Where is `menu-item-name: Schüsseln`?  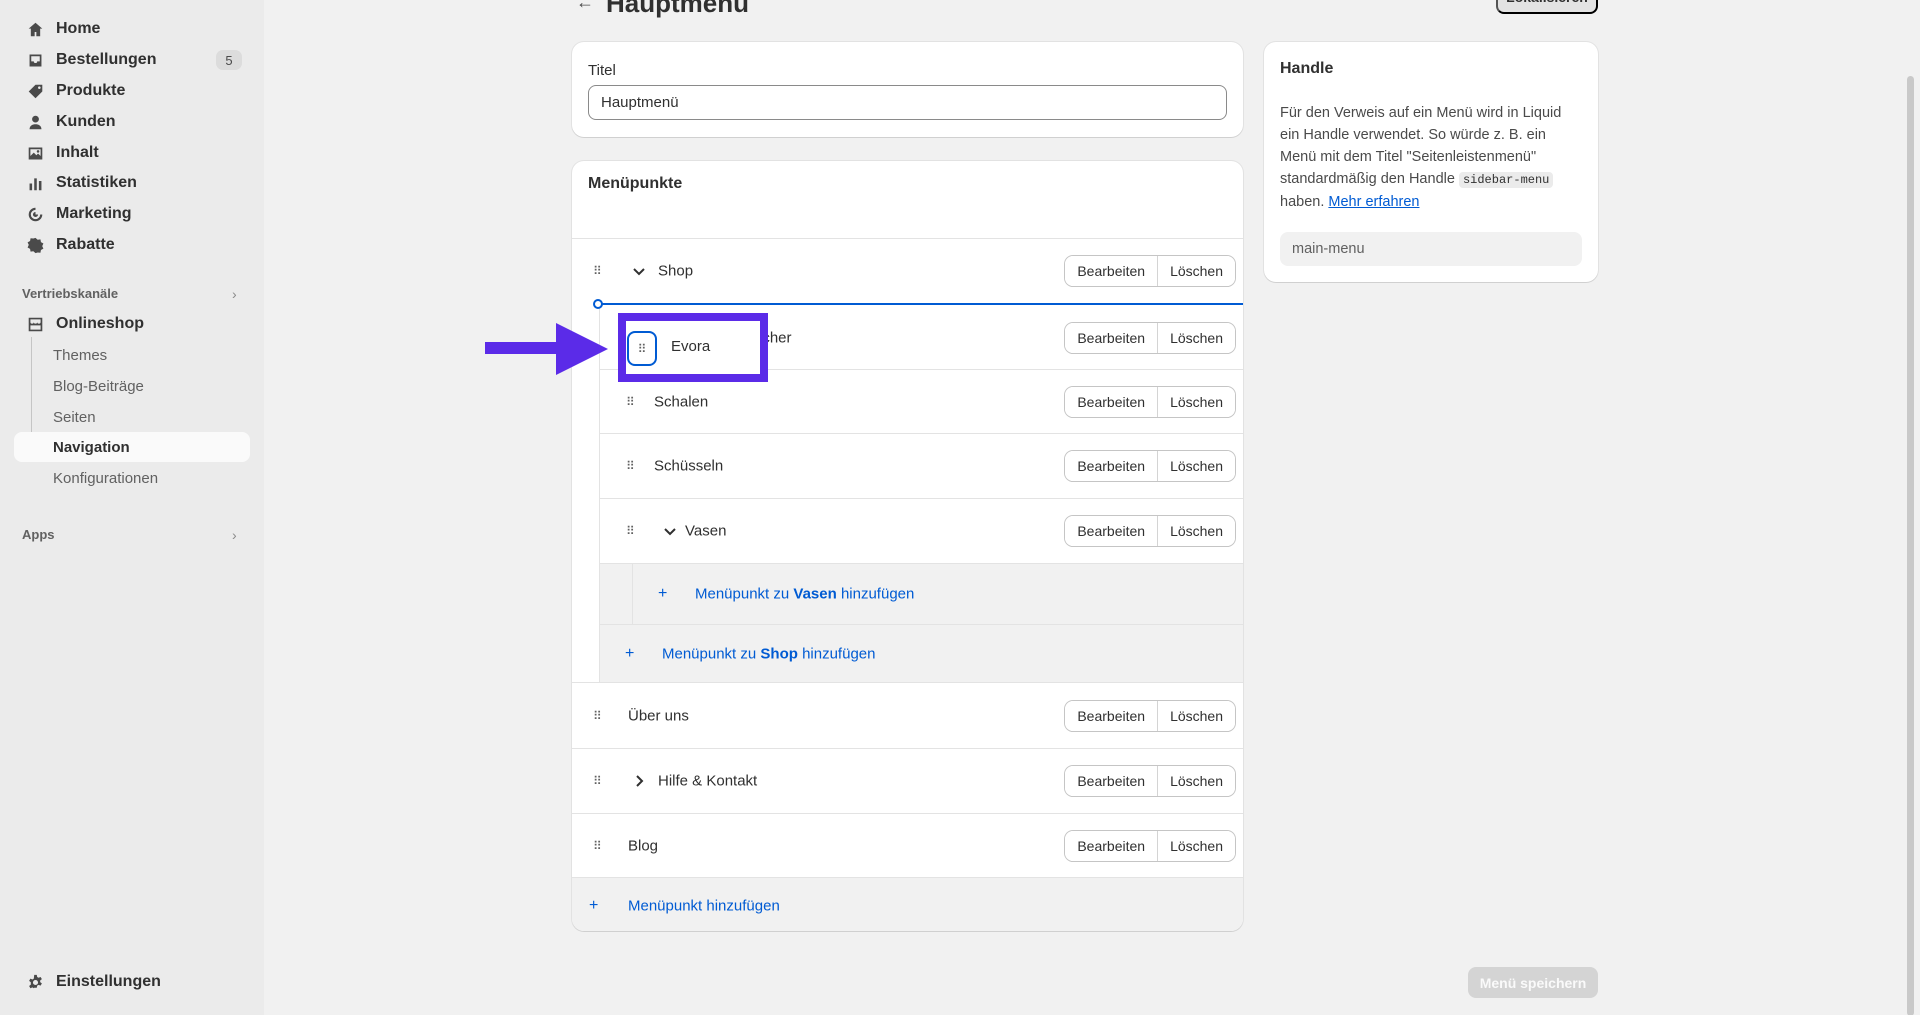 menu-item-name: Schüsseln is located at coordinates (689, 466).